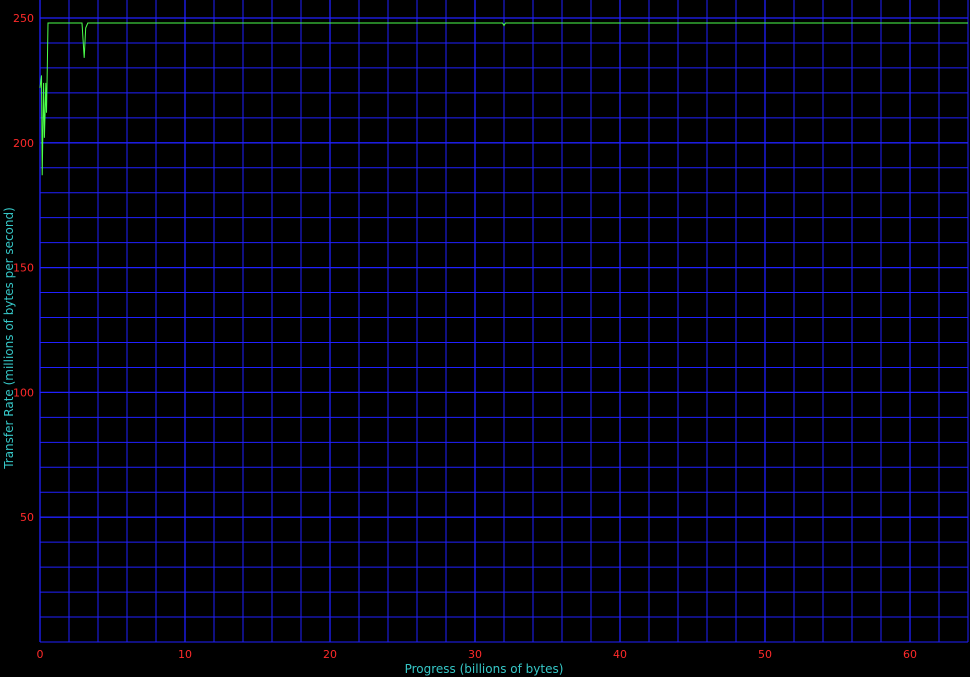 The image size is (970, 677). Describe the element at coordinates (330, 654) in the screenshot. I see `x-tick-label: 20` at that location.